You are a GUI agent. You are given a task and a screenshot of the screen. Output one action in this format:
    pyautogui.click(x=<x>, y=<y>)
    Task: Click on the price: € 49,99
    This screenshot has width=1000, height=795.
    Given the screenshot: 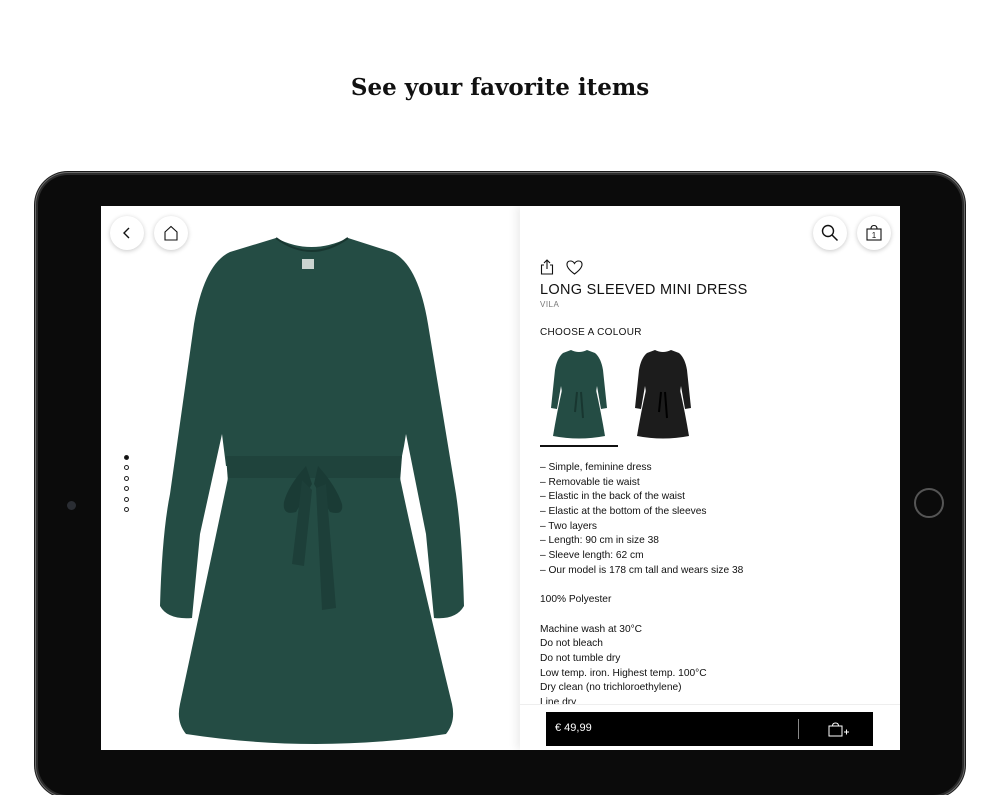 What is the action you would take?
    pyautogui.click(x=573, y=728)
    